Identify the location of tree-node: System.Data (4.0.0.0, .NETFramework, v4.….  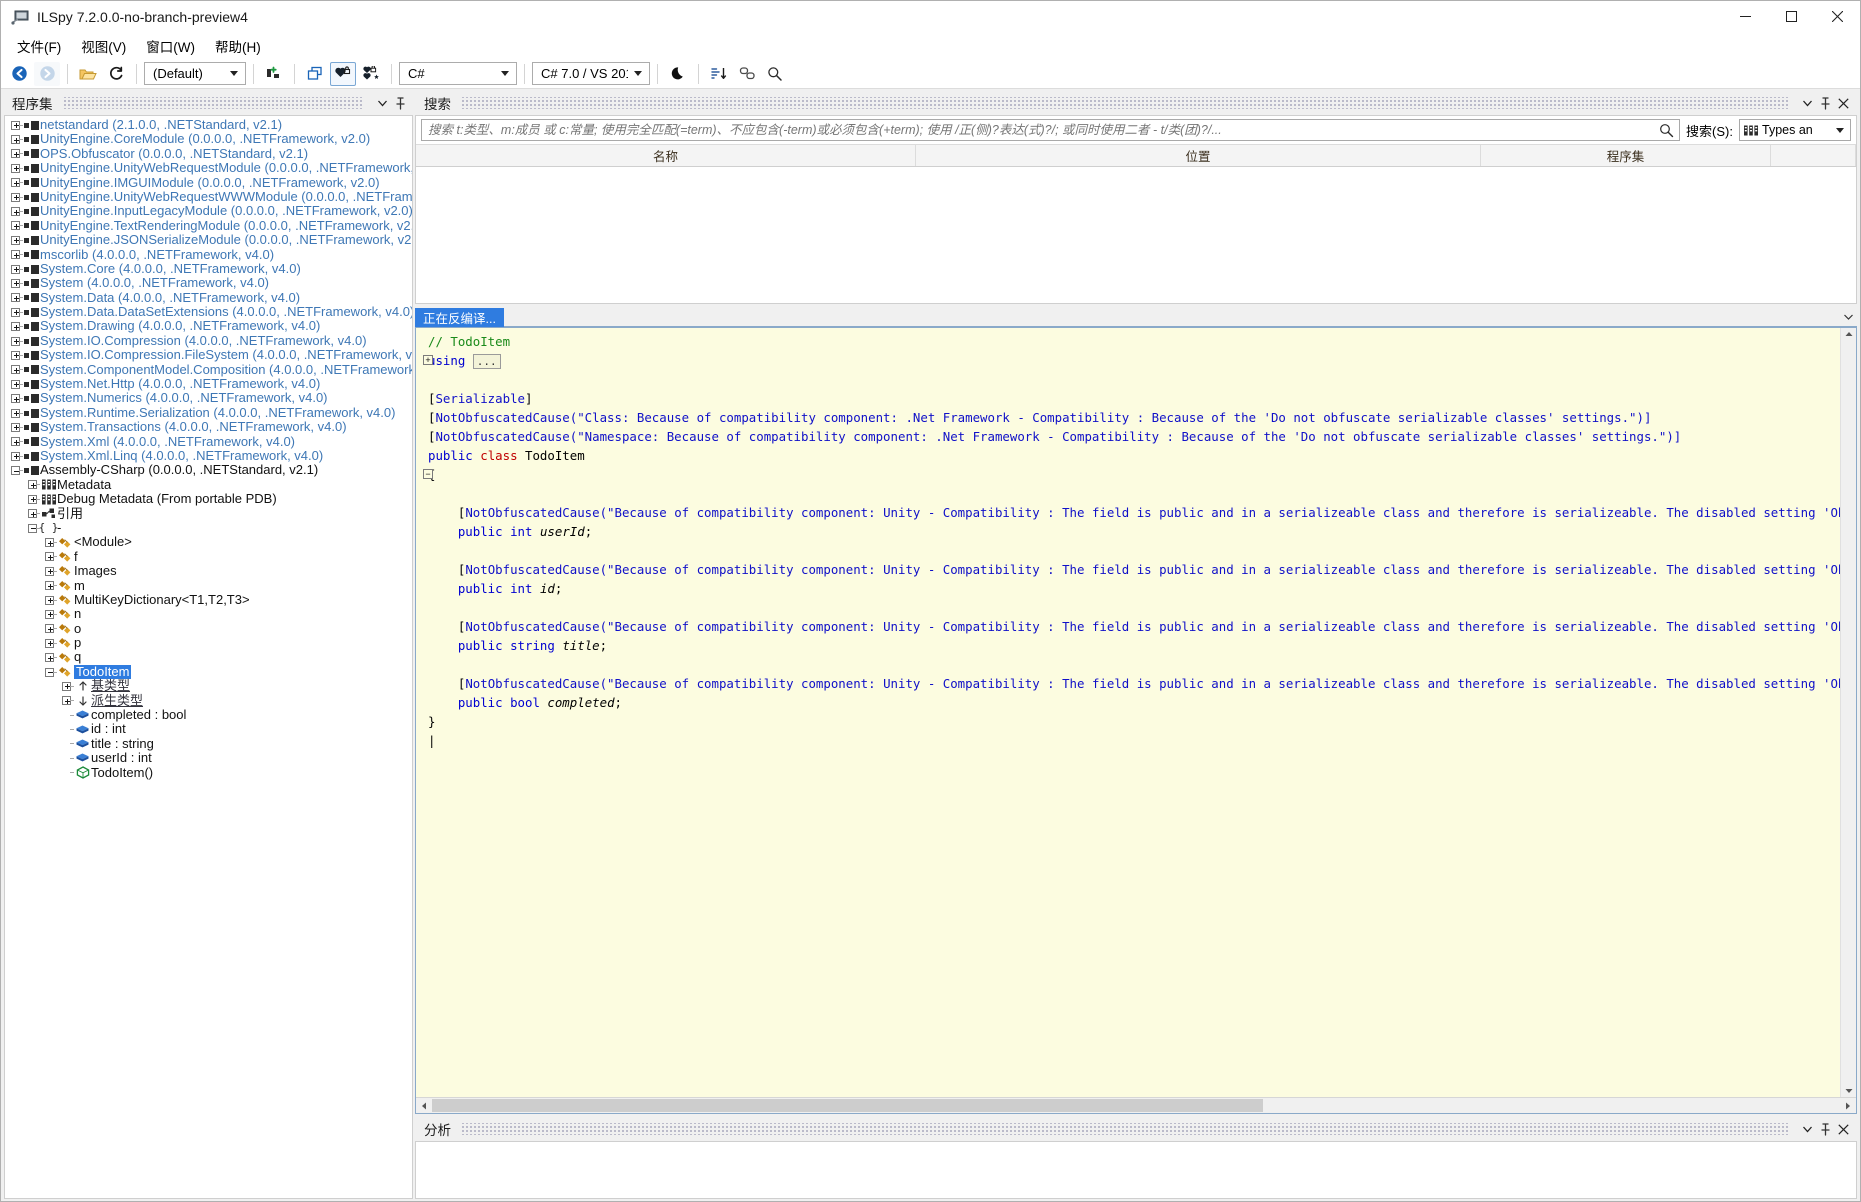
(208, 297).